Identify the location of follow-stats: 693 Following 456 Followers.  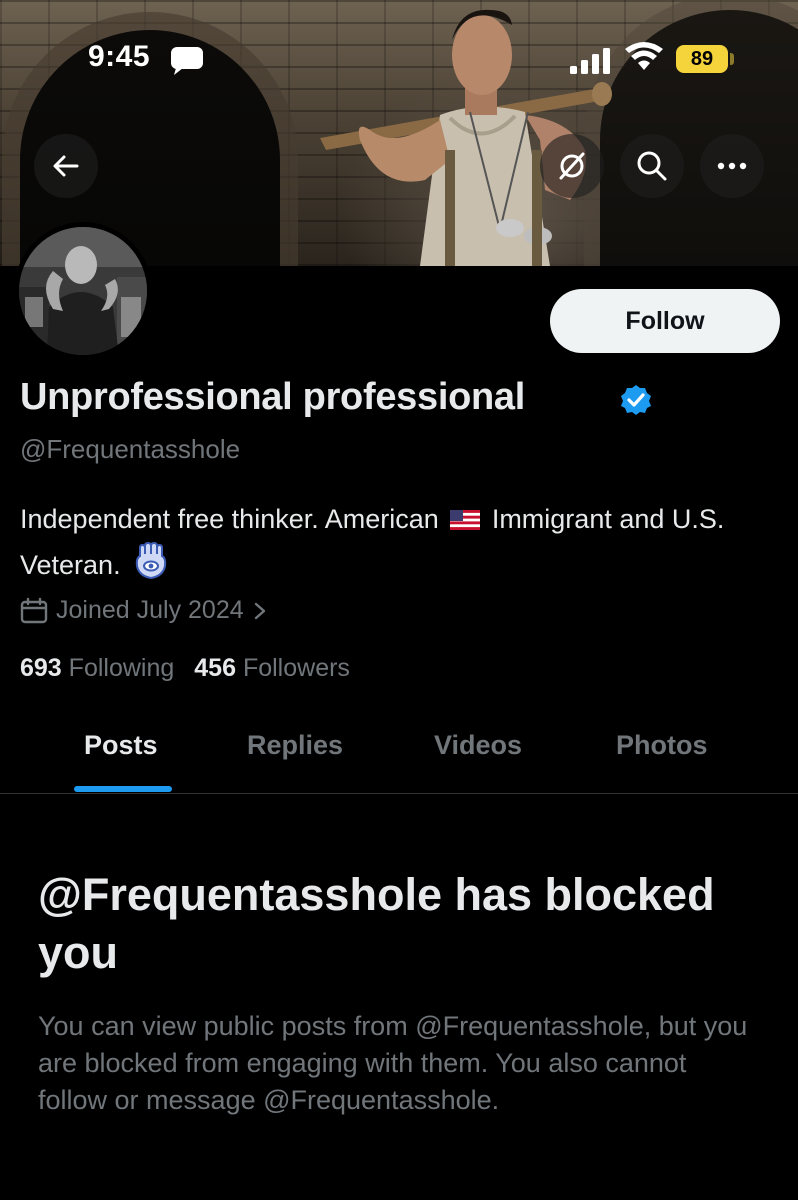
(185, 668).